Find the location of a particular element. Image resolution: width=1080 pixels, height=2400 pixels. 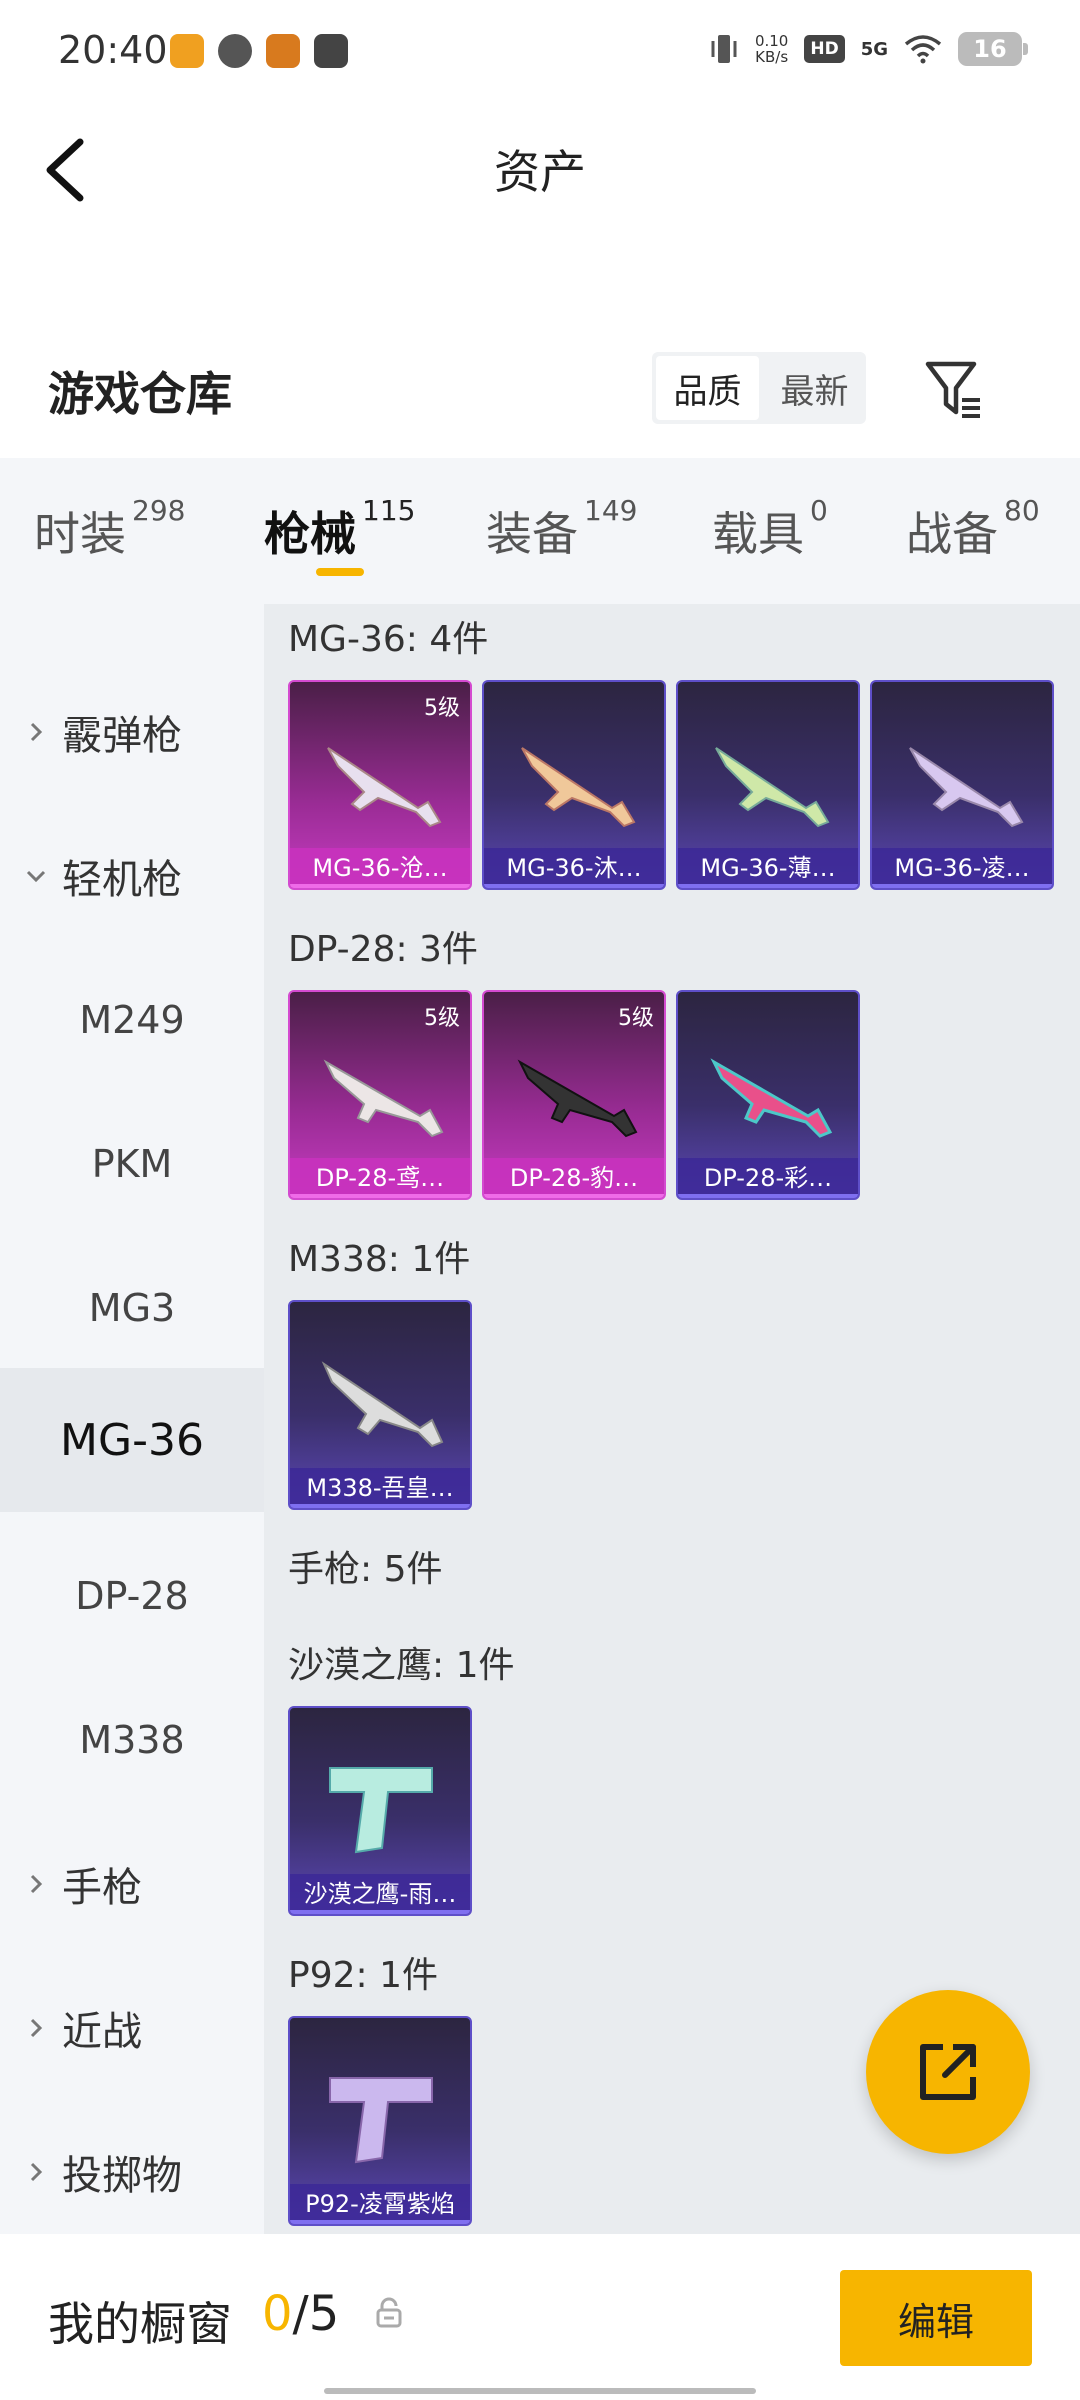

tab-label: 载具 is located at coordinates (758, 534).